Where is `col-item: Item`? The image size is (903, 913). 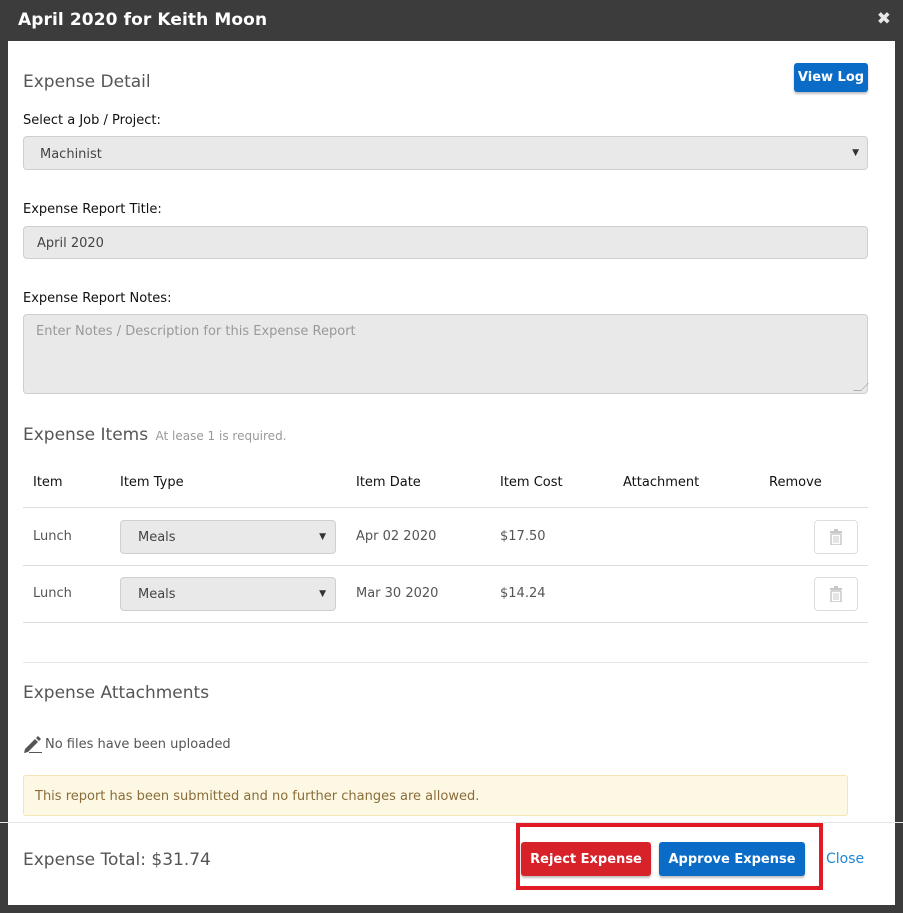
col-item: Item is located at coordinates (48, 482).